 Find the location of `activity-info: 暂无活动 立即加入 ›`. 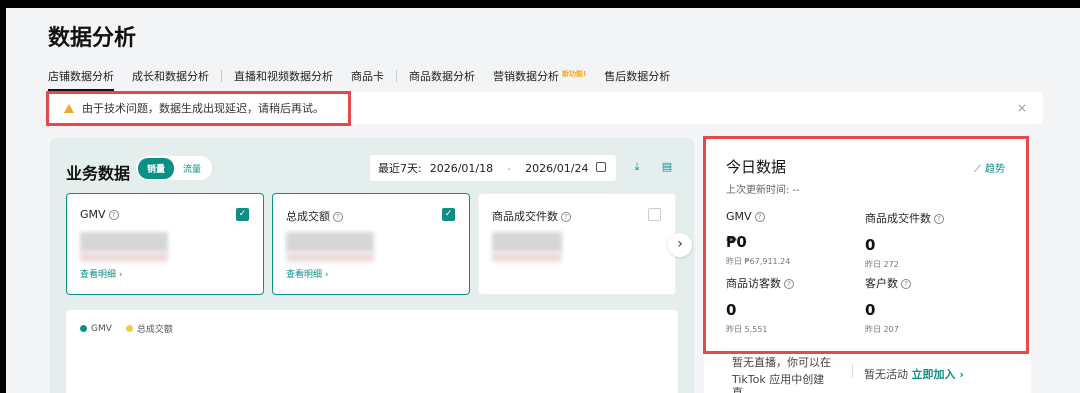

activity-info: 暂无活动 立即加入 › is located at coordinates (914, 374).